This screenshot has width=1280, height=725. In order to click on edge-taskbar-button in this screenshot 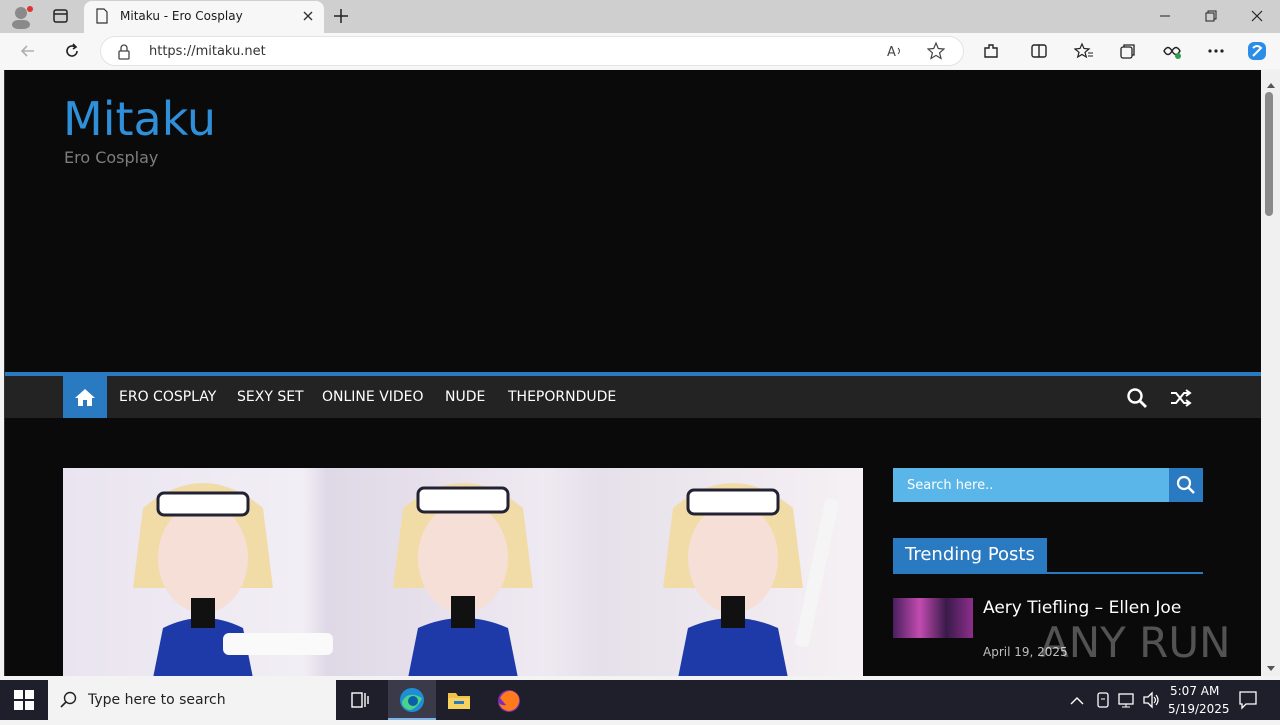, I will do `click(412, 700)`.